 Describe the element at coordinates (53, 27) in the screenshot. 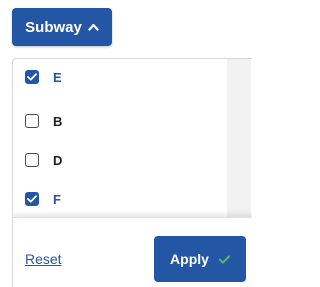

I see `subway-filter-label: Subway` at that location.